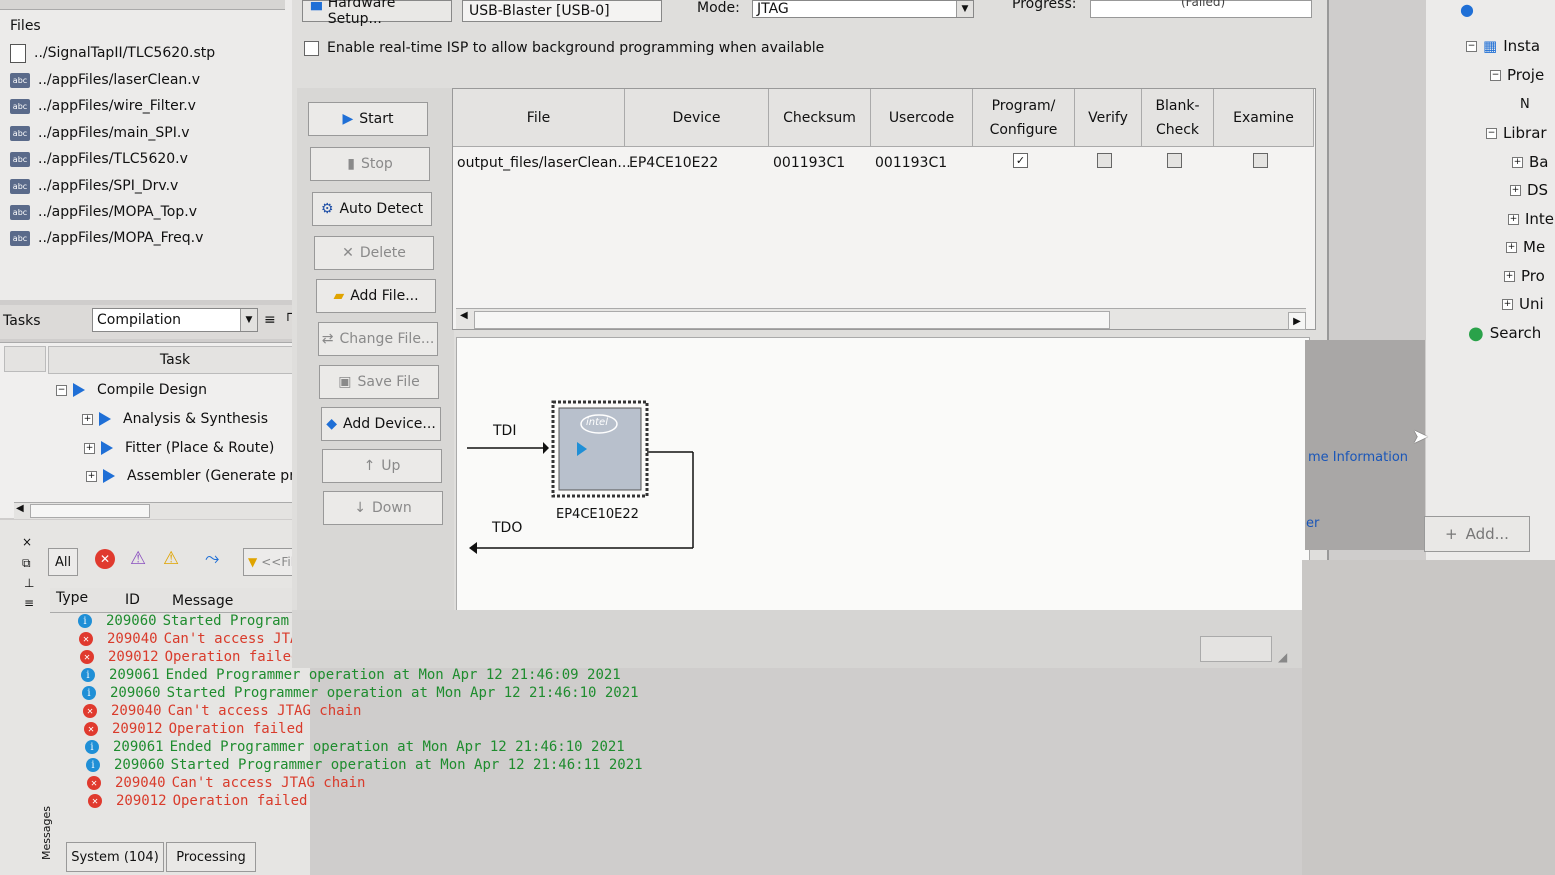 The image size is (1555, 875). Describe the element at coordinates (179, 448) in the screenshot. I see `task-row-fitter: + Fitter (Place & Route)` at that location.